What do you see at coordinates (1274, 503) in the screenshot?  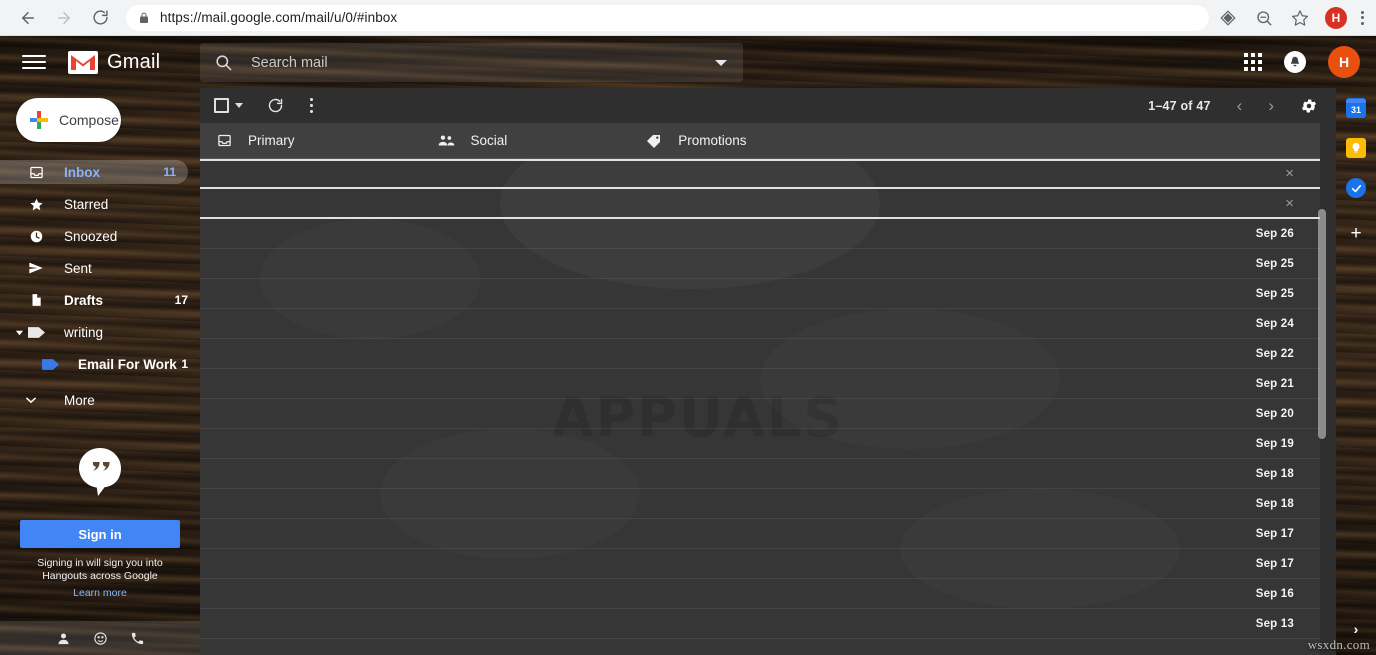 I see `email-date: Sep 18` at bounding box center [1274, 503].